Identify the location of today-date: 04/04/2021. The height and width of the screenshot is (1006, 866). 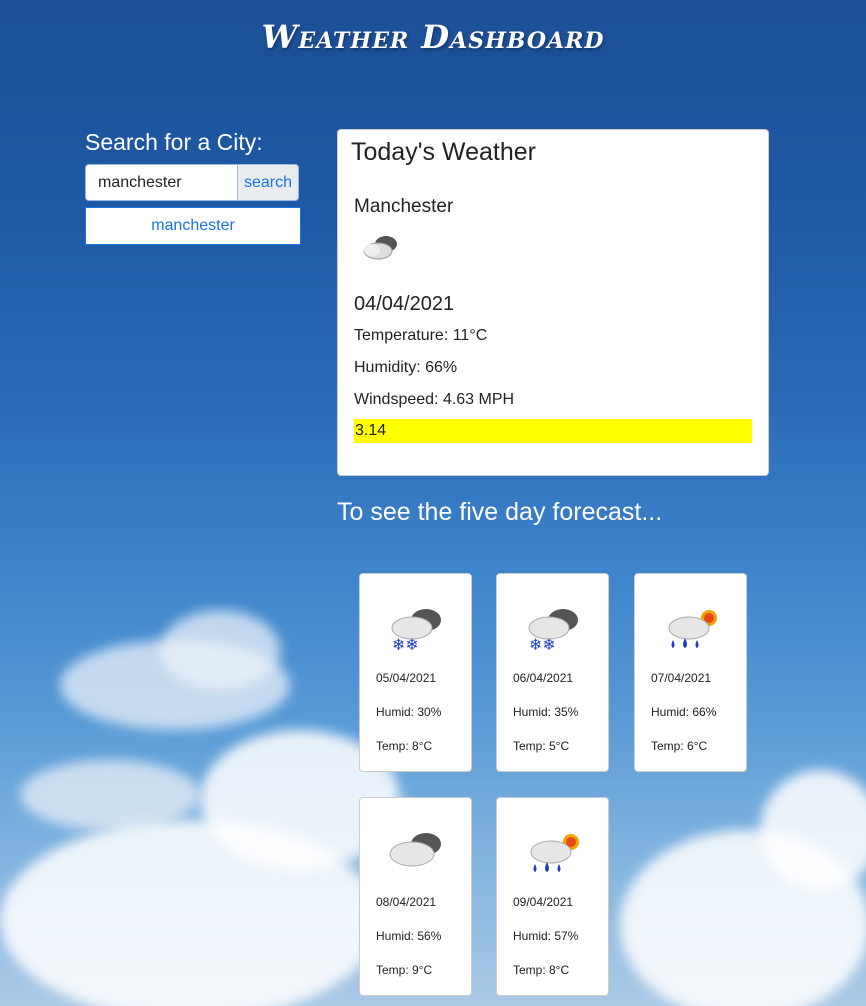
(404, 304).